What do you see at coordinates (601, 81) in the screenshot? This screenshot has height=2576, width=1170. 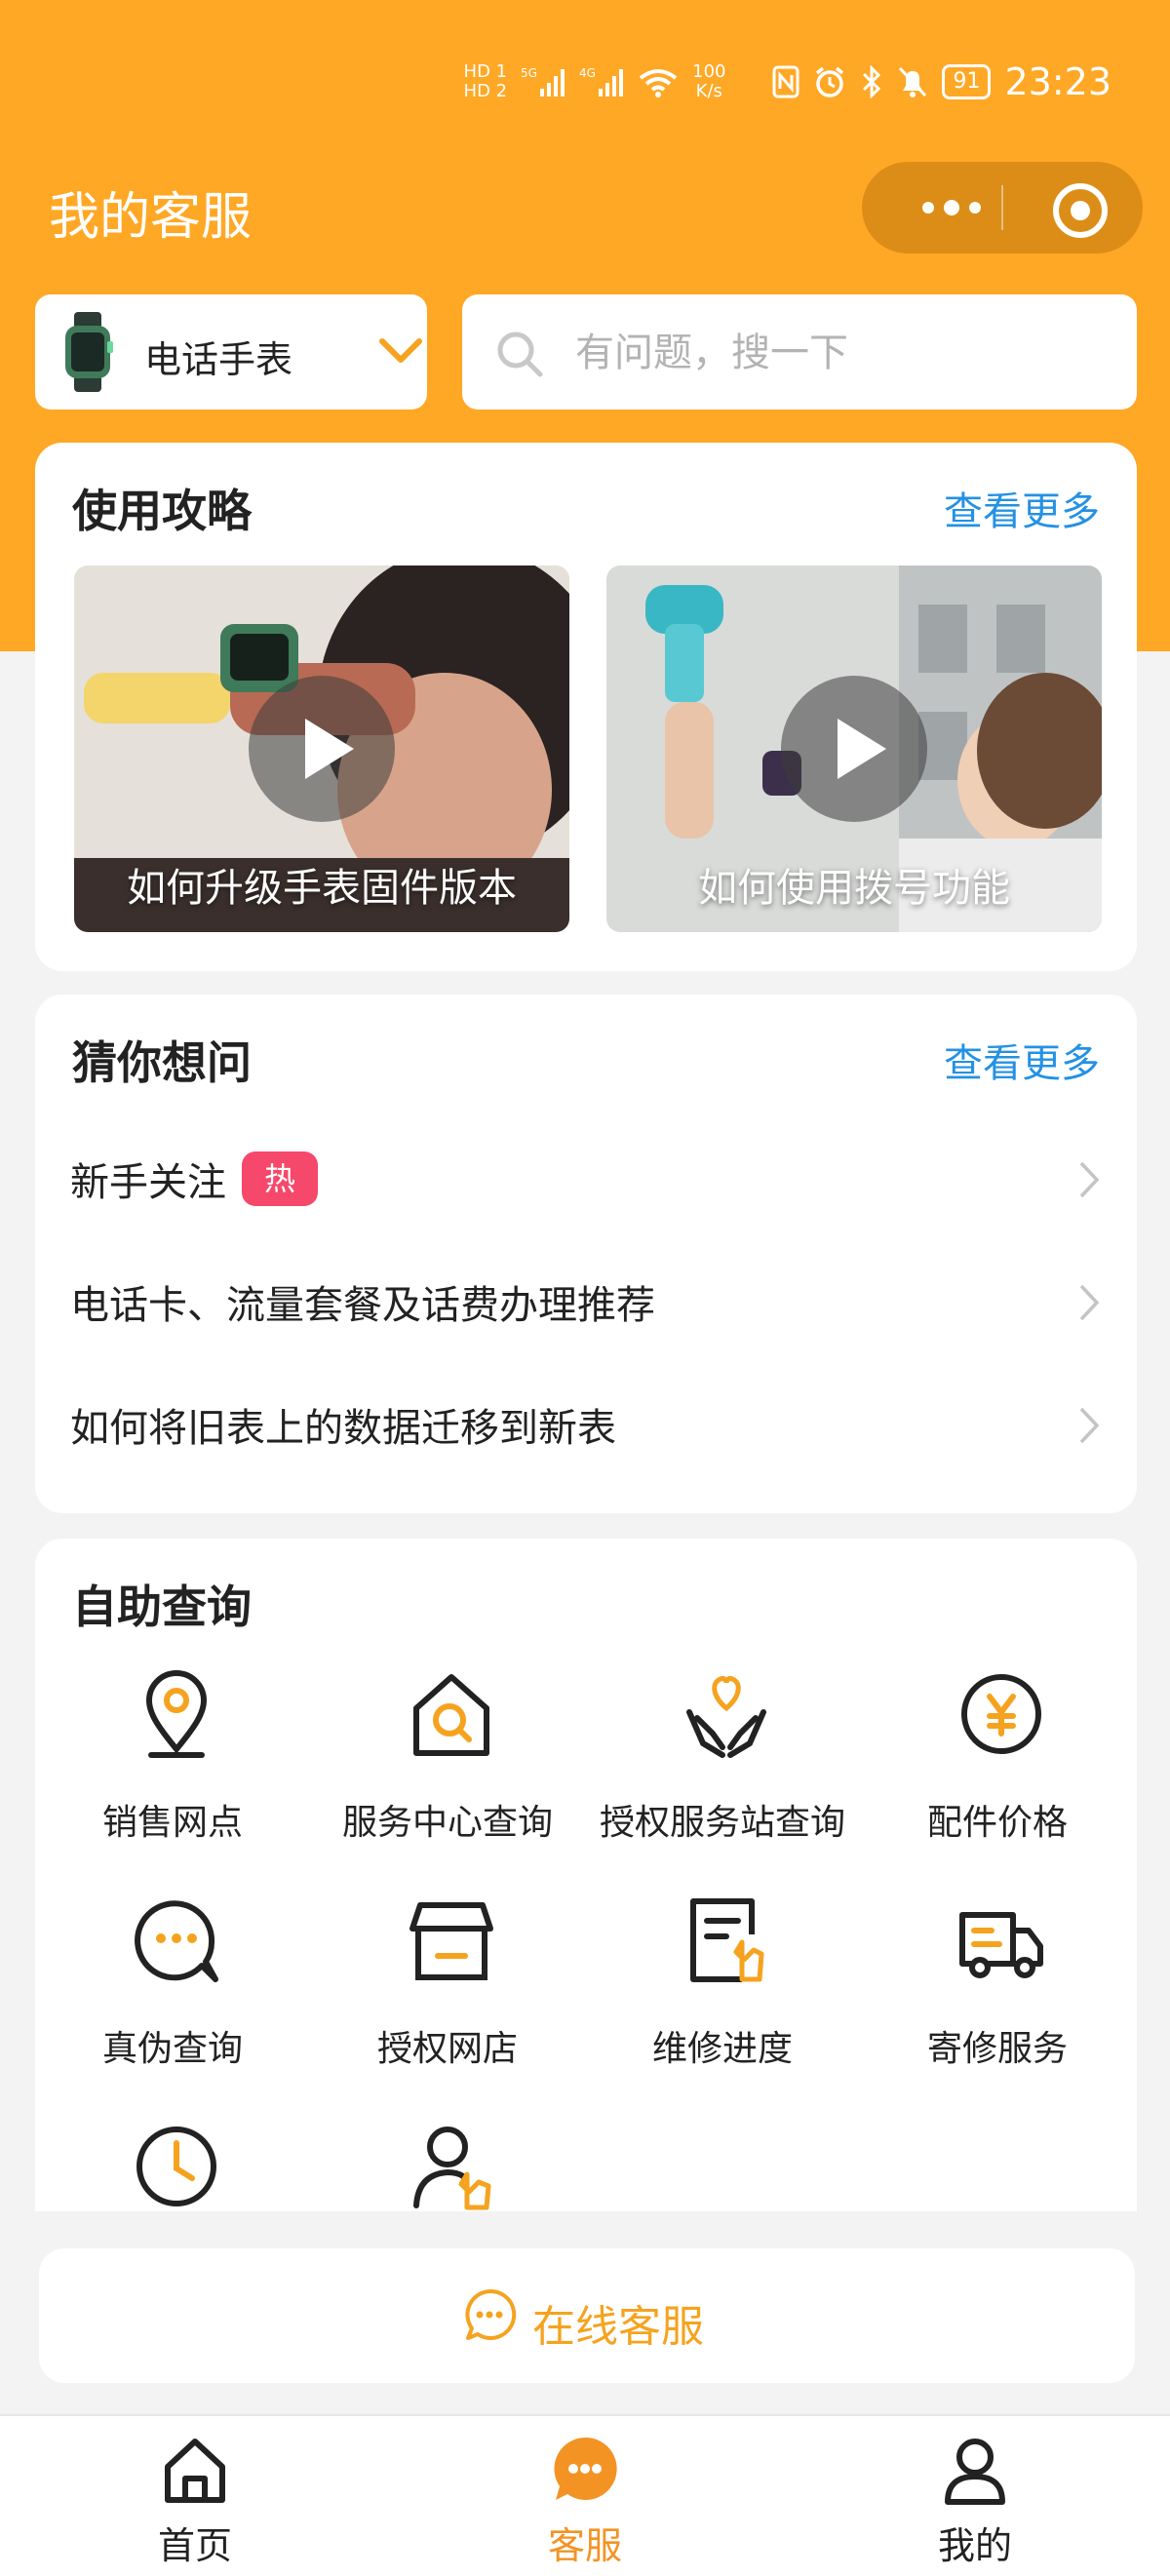 I see `signal-icon: 4G` at bounding box center [601, 81].